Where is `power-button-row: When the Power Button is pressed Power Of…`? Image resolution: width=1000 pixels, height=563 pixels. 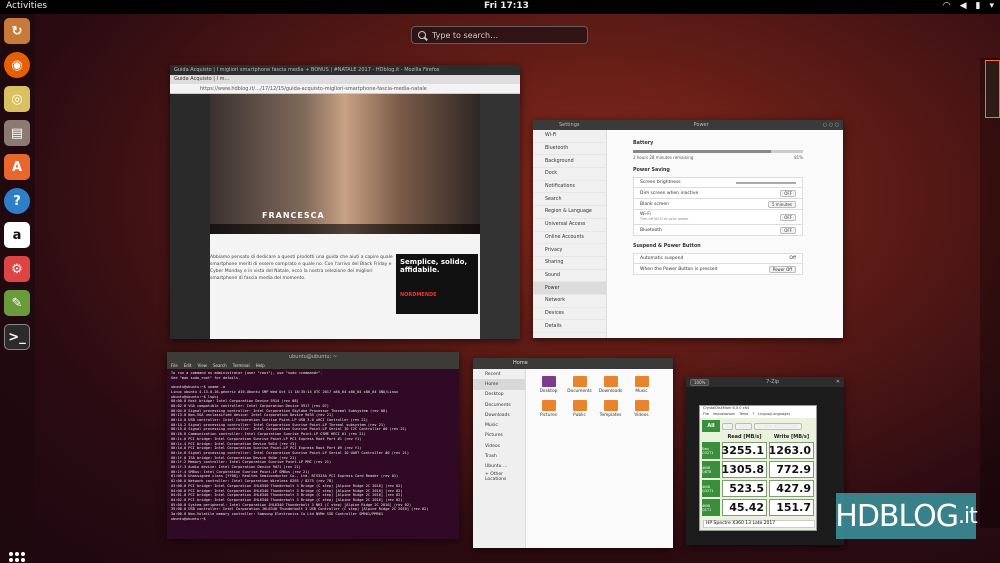 power-button-row: When the Power Button is pressed Power Of… is located at coordinates (718, 269).